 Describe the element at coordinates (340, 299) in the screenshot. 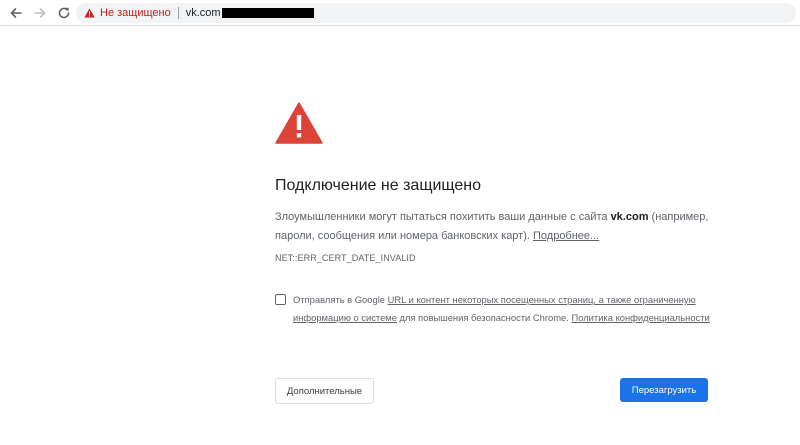

I see `optin-text-1: Отправлять в Google` at that location.